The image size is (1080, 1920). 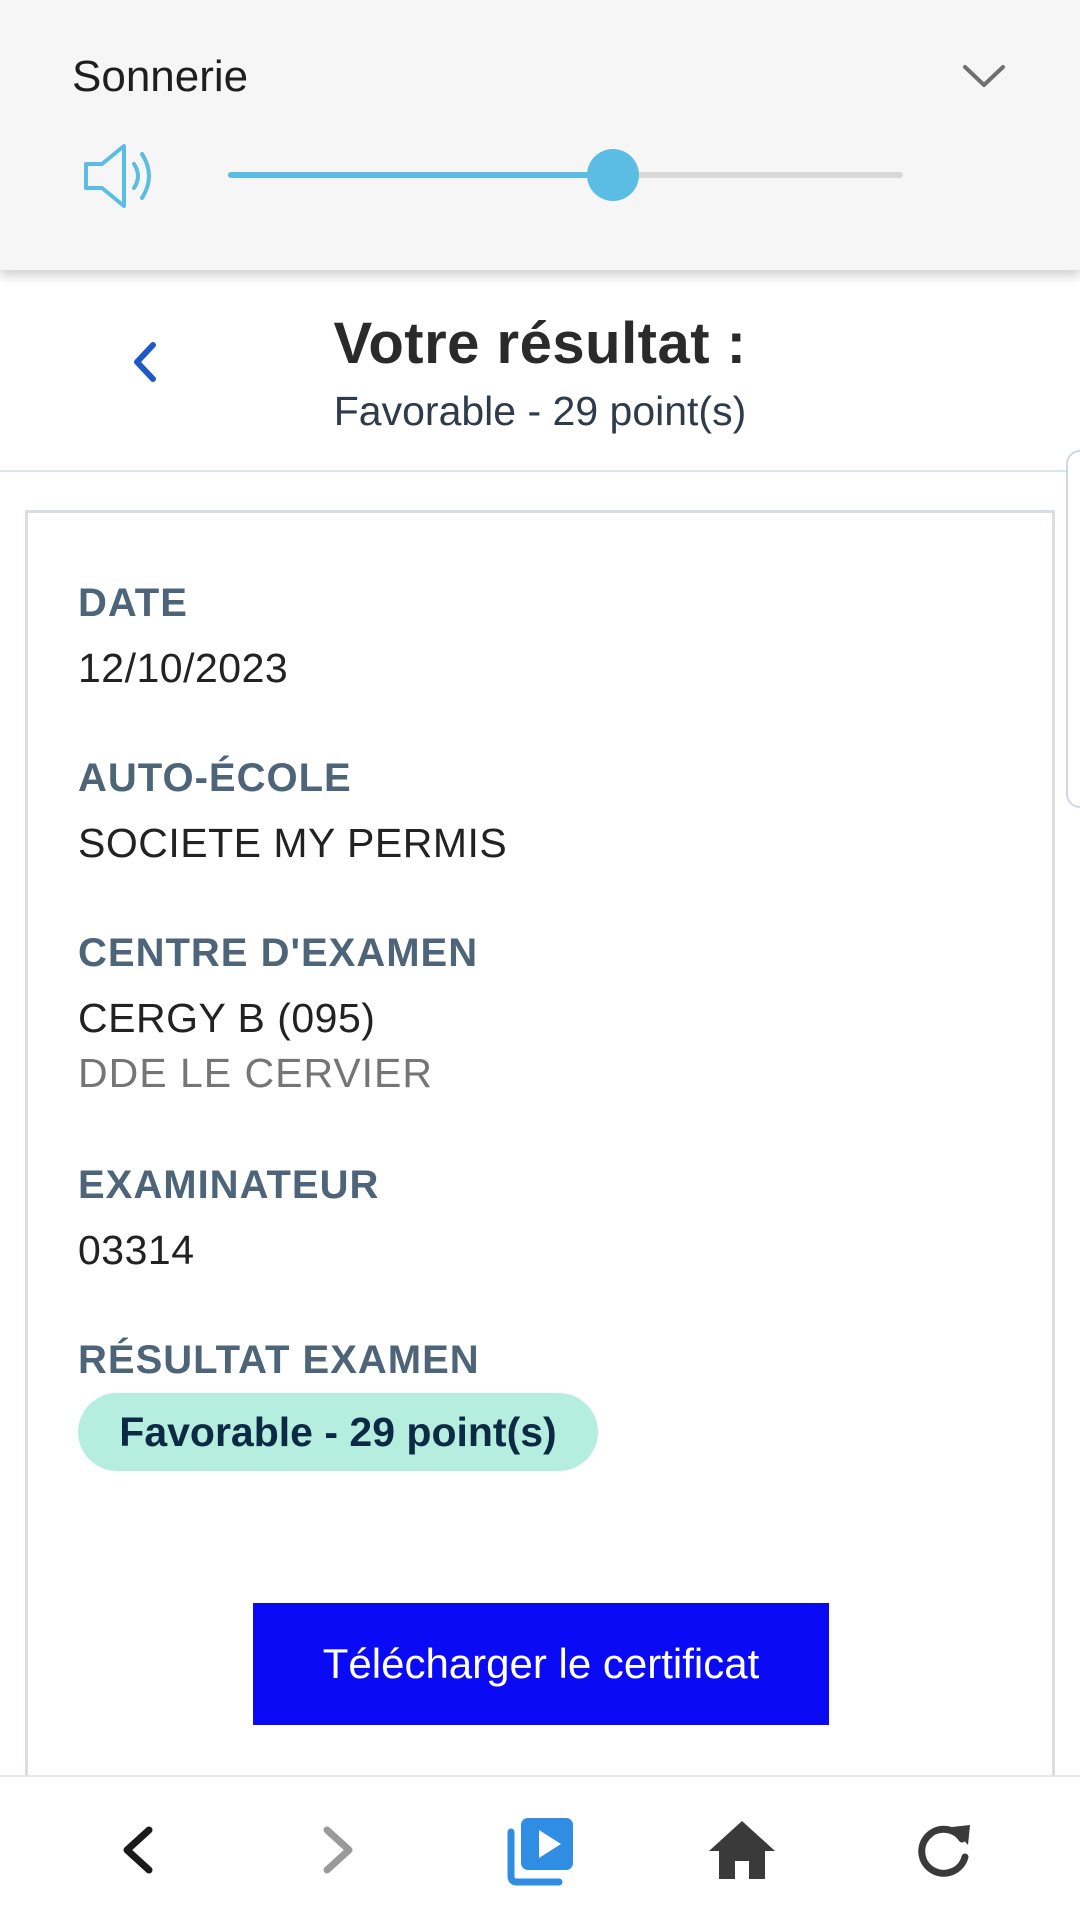 I want to click on exam-center-address: DDE LE CERVIER, so click(x=256, y=1073).